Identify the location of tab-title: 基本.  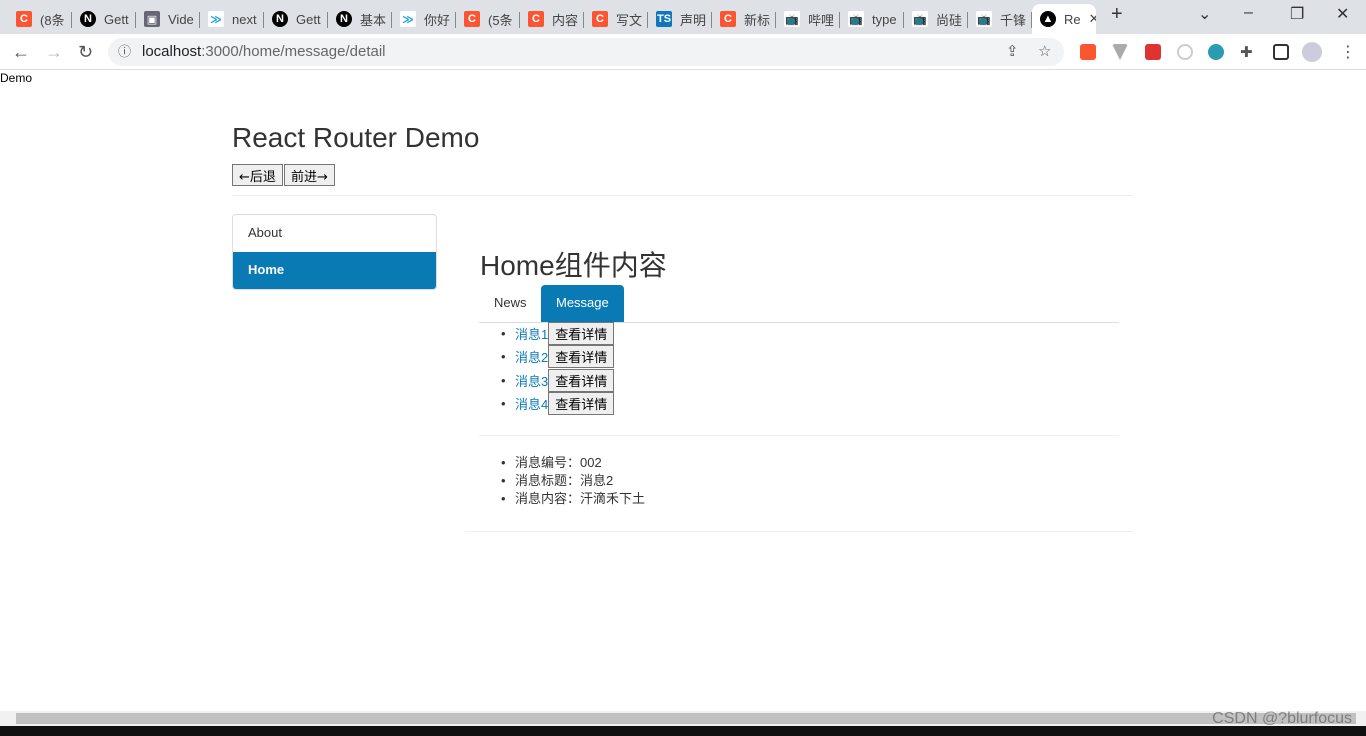
(373, 20).